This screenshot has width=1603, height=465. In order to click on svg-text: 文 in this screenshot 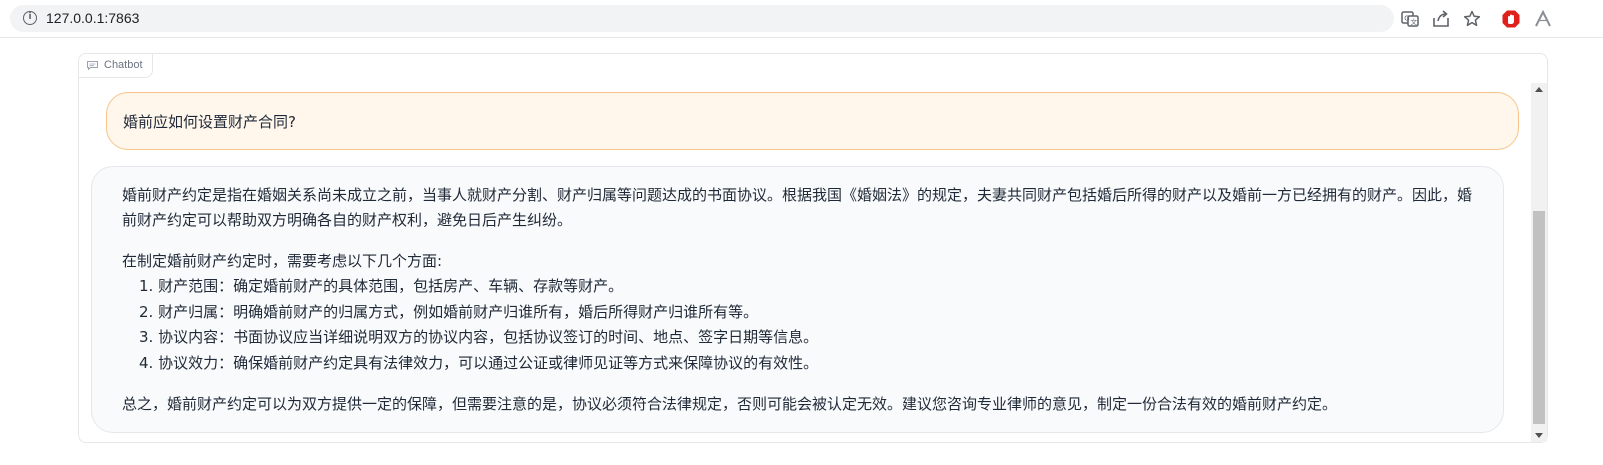, I will do `click(1414, 21)`.